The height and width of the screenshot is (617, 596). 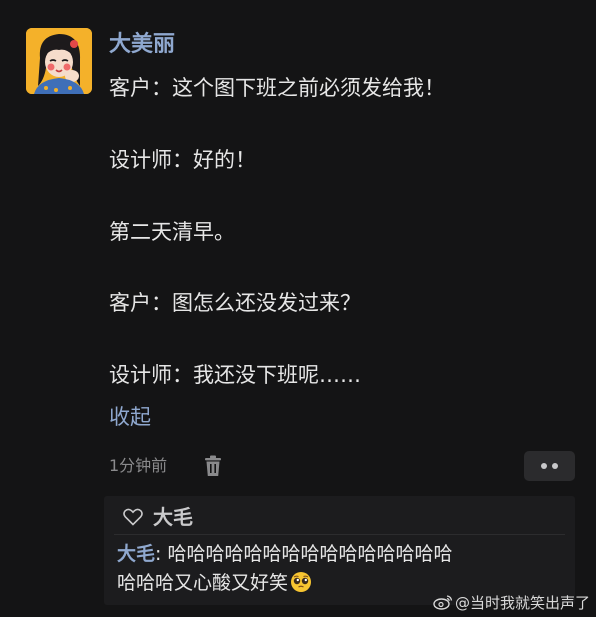 What do you see at coordinates (213, 466) in the screenshot?
I see `trash-icon` at bounding box center [213, 466].